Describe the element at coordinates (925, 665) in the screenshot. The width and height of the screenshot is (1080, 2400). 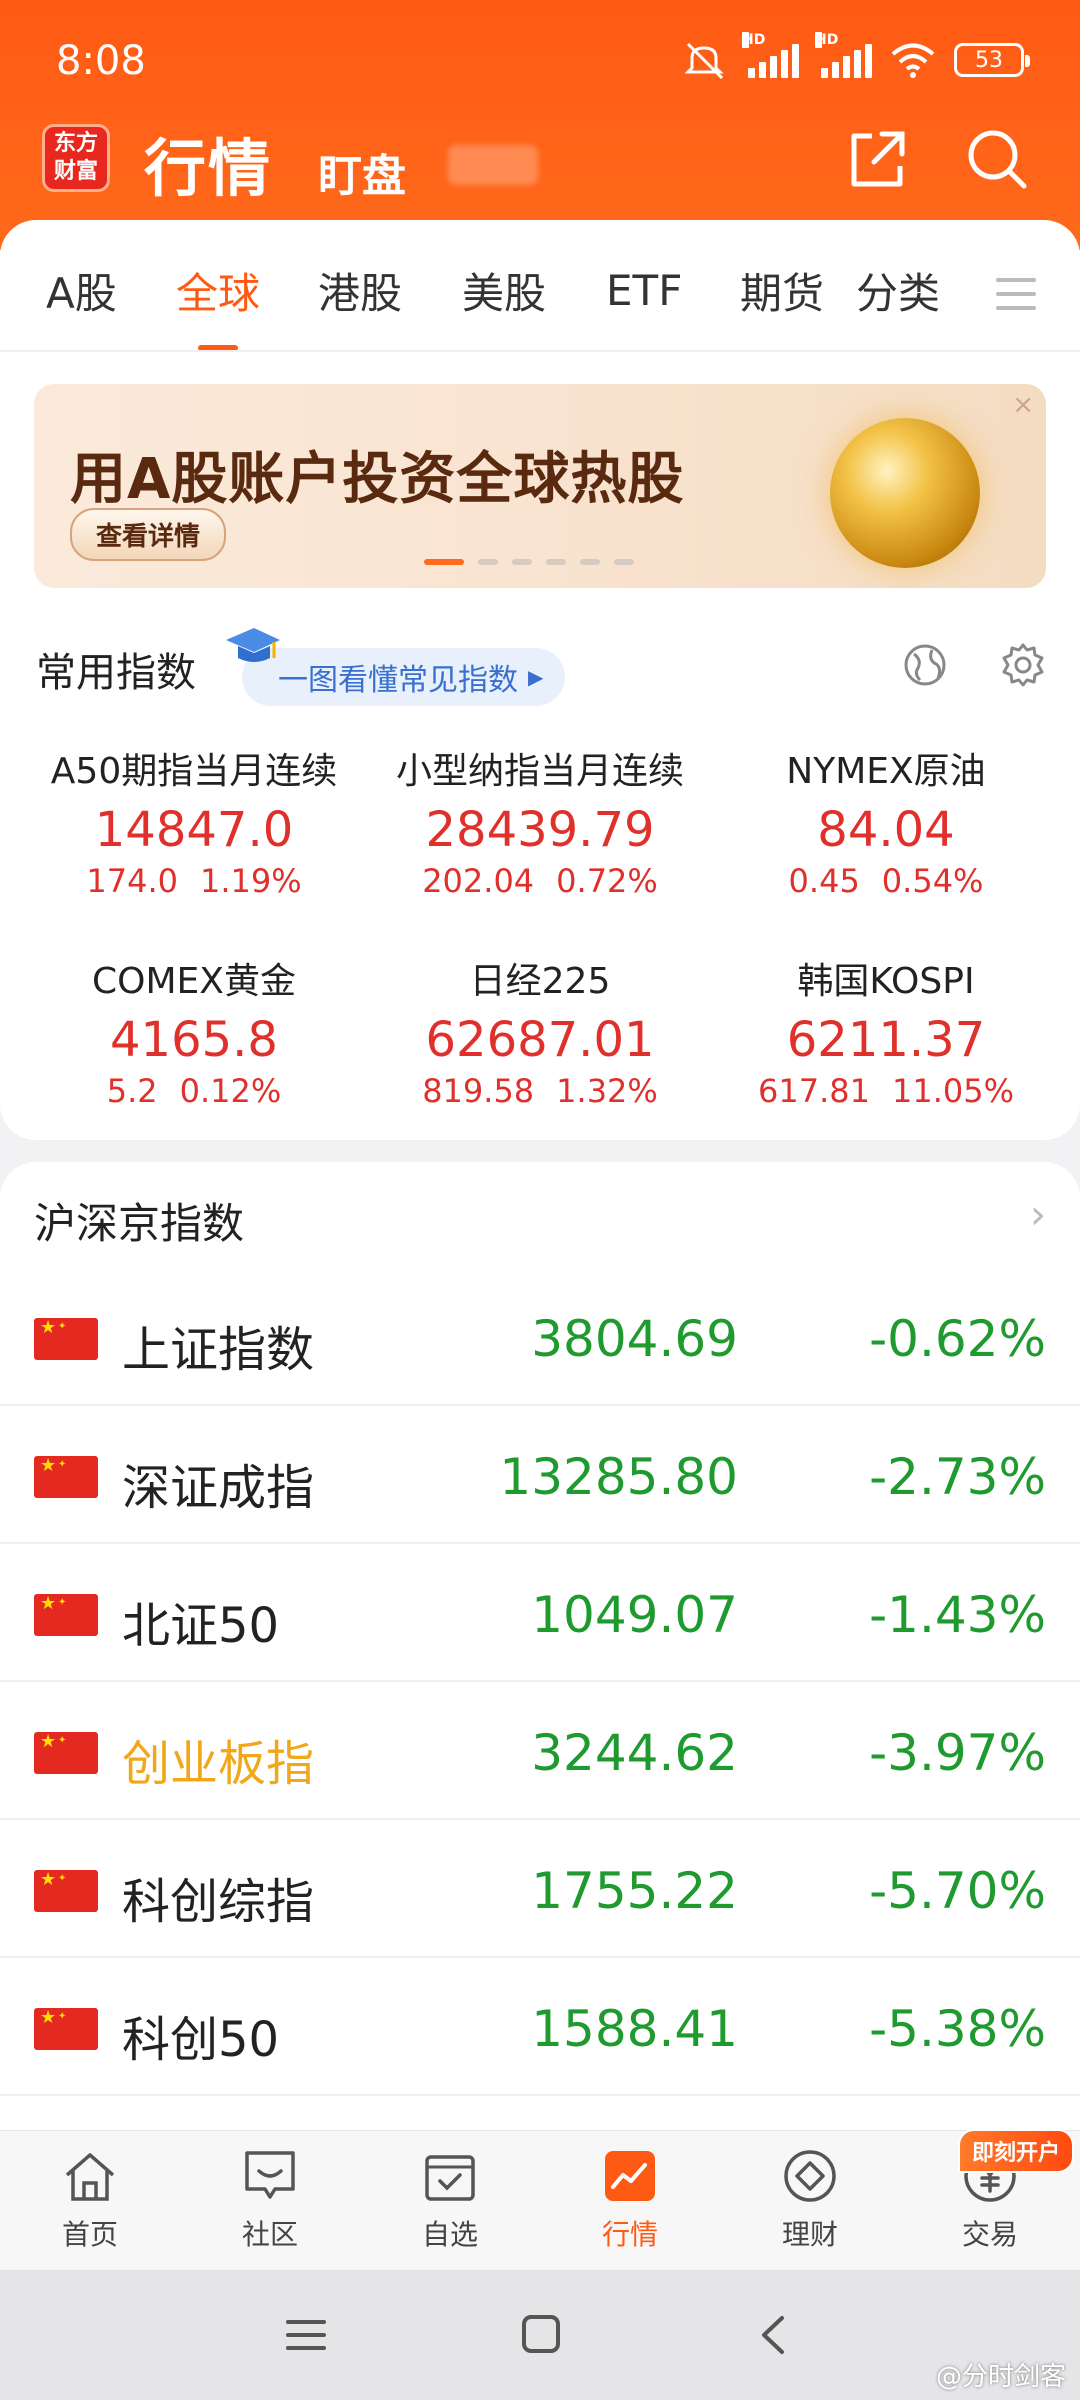
I see `globe-icon` at that location.